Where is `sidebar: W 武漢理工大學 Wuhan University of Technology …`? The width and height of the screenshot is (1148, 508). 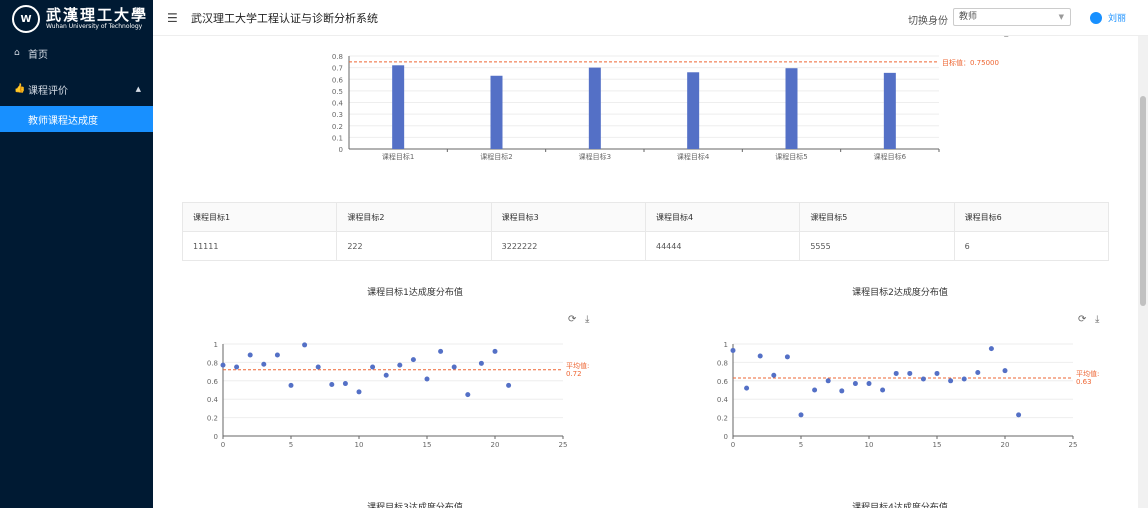 sidebar: W 武漢理工大學 Wuhan University of Technology … is located at coordinates (76, 254).